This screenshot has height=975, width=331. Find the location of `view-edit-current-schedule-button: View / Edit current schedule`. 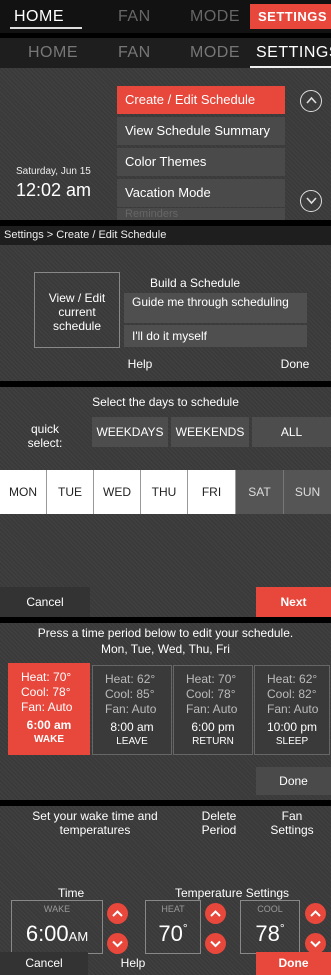

view-edit-current-schedule-button: View / Edit current schedule is located at coordinates (77, 310).